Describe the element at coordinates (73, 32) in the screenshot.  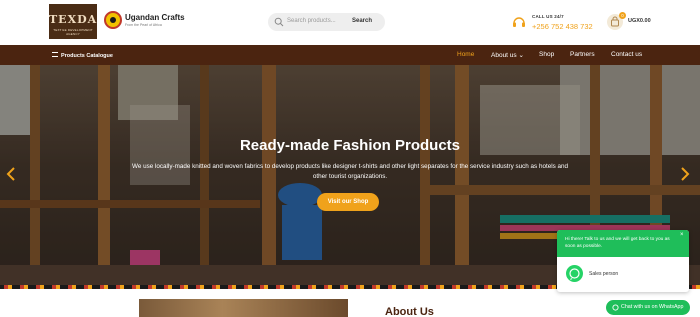
I see `texda-logo-tagline: TEXTILE DEVELOPMENT AGENCY` at that location.